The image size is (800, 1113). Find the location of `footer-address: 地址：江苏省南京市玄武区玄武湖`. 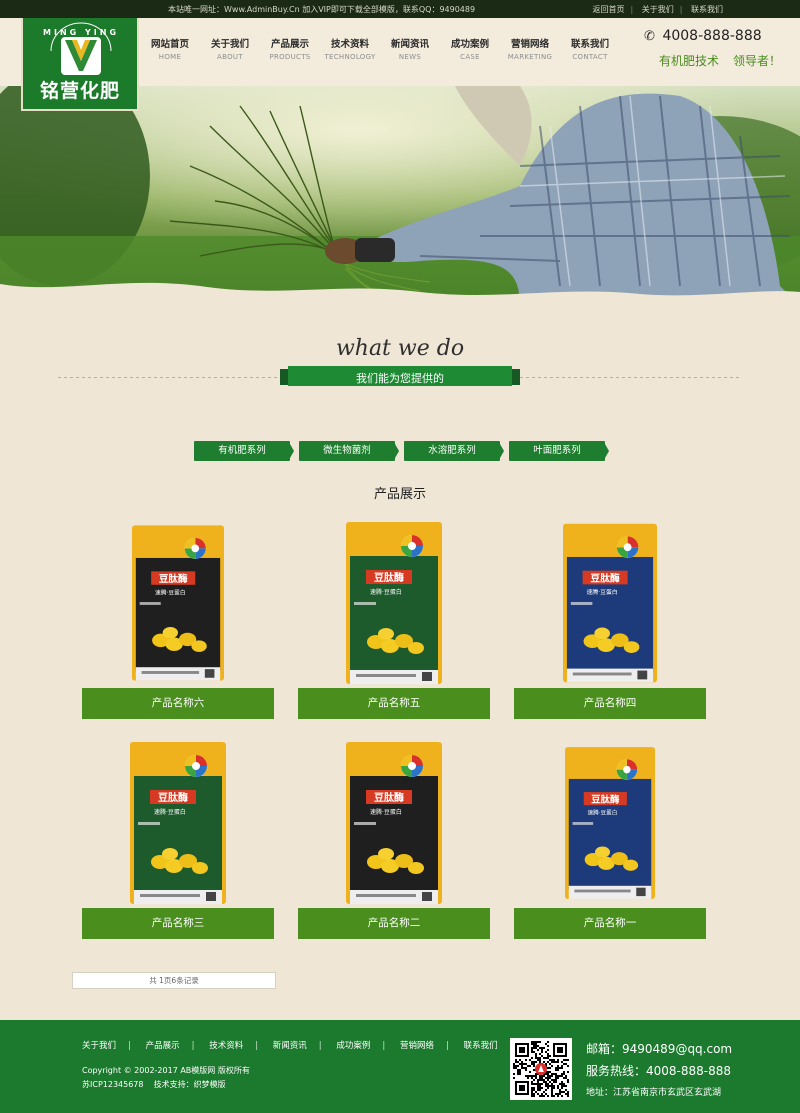

footer-address: 地址：江苏省南京市玄武区玄武湖 is located at coordinates (654, 1093).